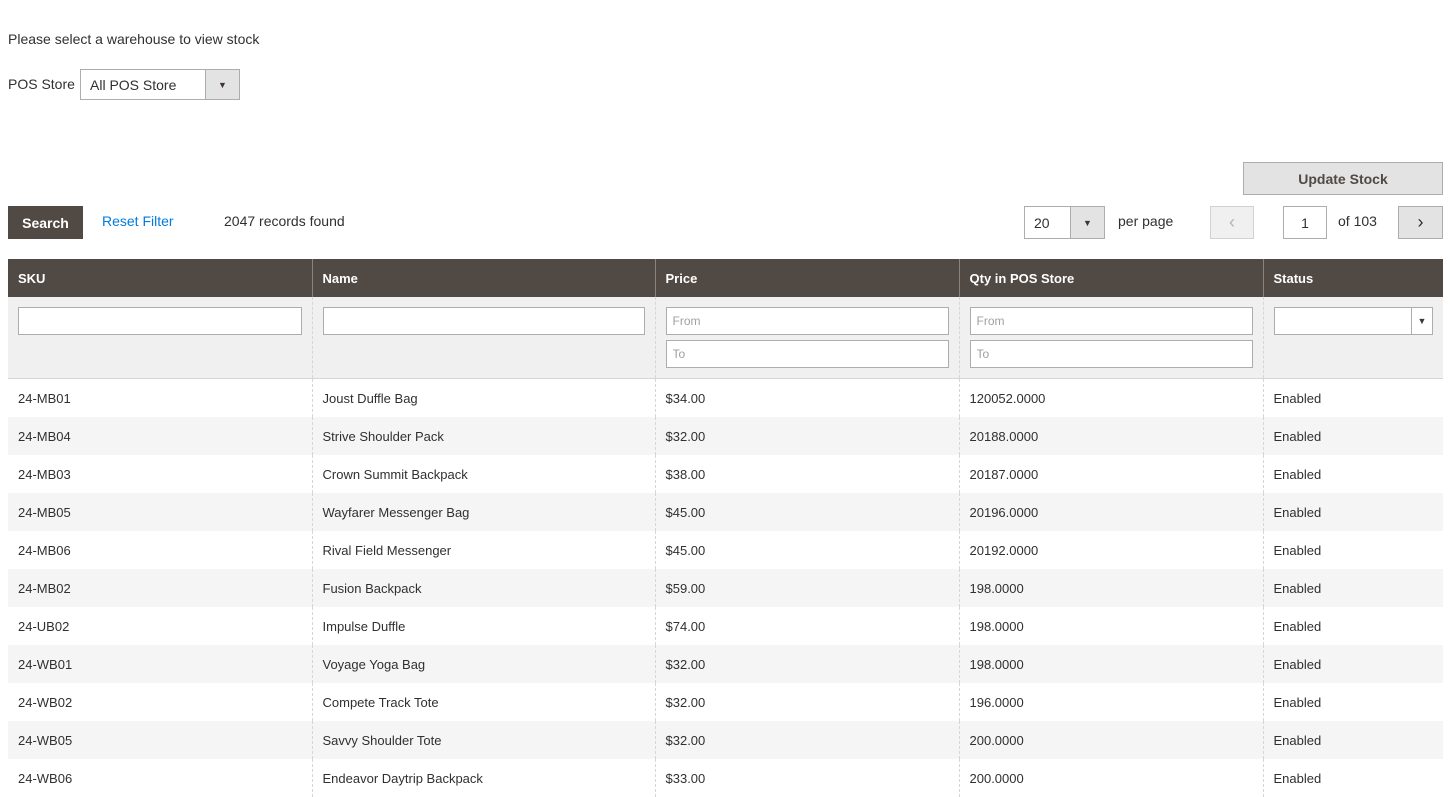  Describe the element at coordinates (160, 550) in the screenshot. I see `cell-sku: 24-MB06` at that location.